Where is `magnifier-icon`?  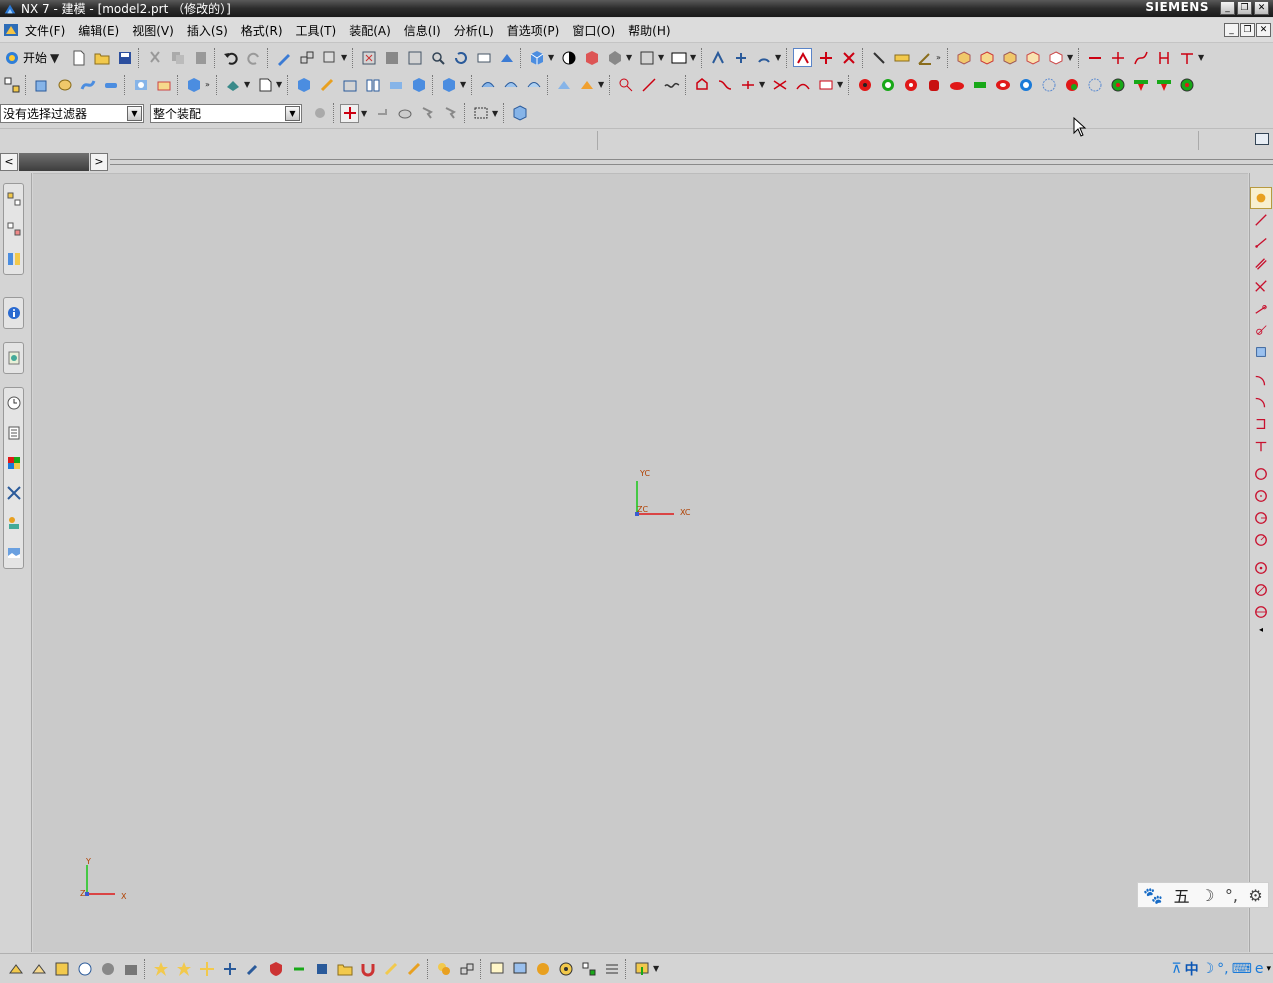 magnifier-icon is located at coordinates (437, 57).